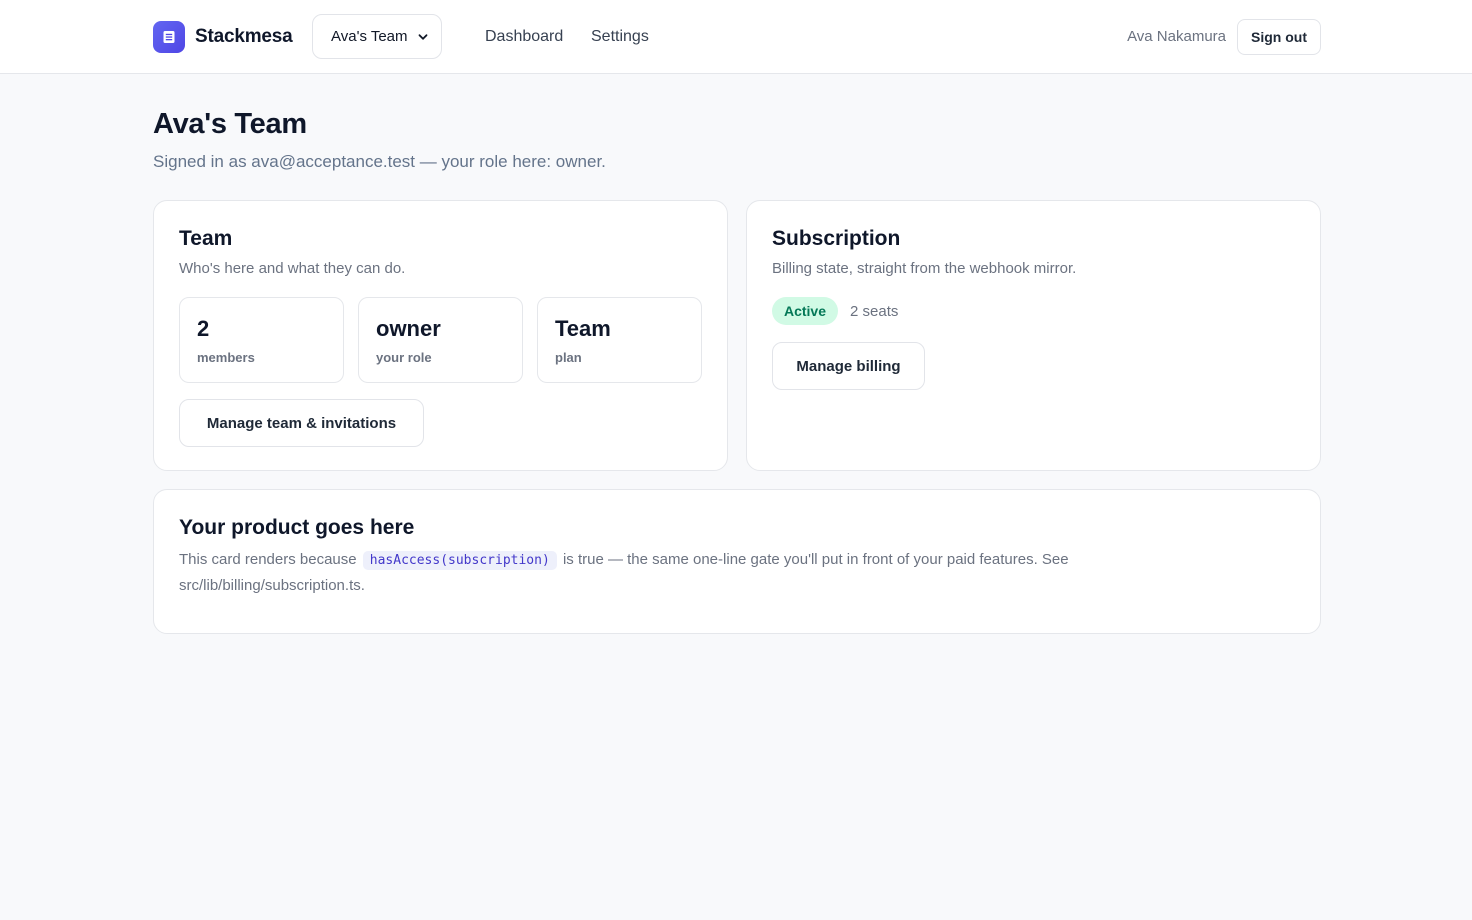 This screenshot has width=1472, height=920. What do you see at coordinates (206, 238) in the screenshot?
I see `team-card-title: Team` at bounding box center [206, 238].